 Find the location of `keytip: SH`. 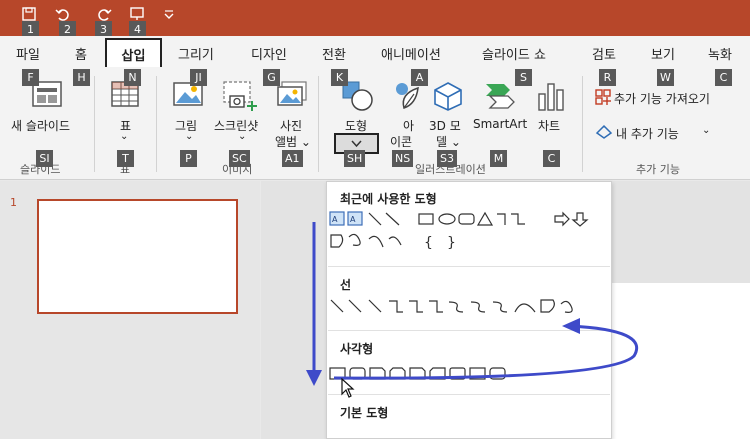

keytip: SH is located at coordinates (355, 158).